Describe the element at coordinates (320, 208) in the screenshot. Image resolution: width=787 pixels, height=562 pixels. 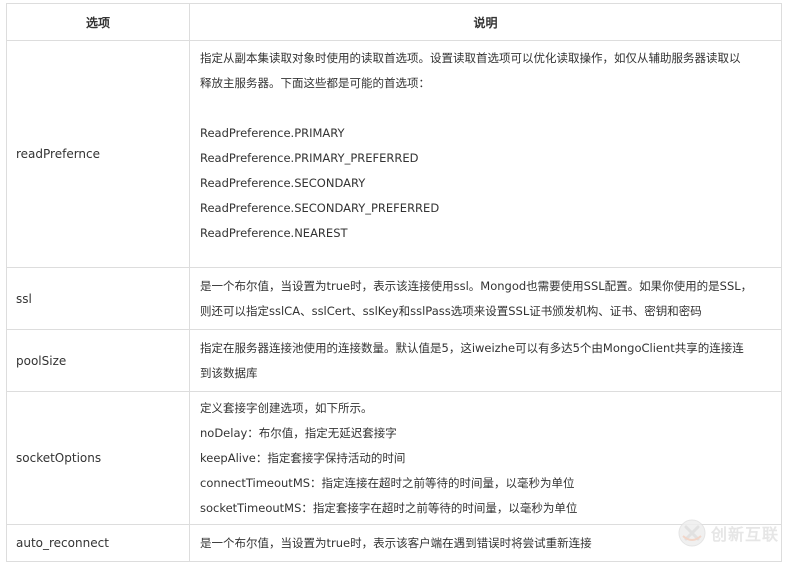
I see `description-line: ReadPreference.SECONDARY_PREFERRED` at that location.